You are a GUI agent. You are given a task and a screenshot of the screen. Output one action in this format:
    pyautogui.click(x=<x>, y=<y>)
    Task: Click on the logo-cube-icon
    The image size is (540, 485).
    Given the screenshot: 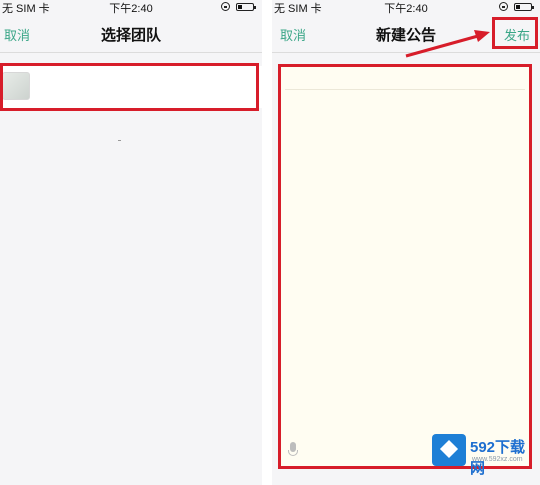 What is the action you would take?
    pyautogui.click(x=449, y=450)
    